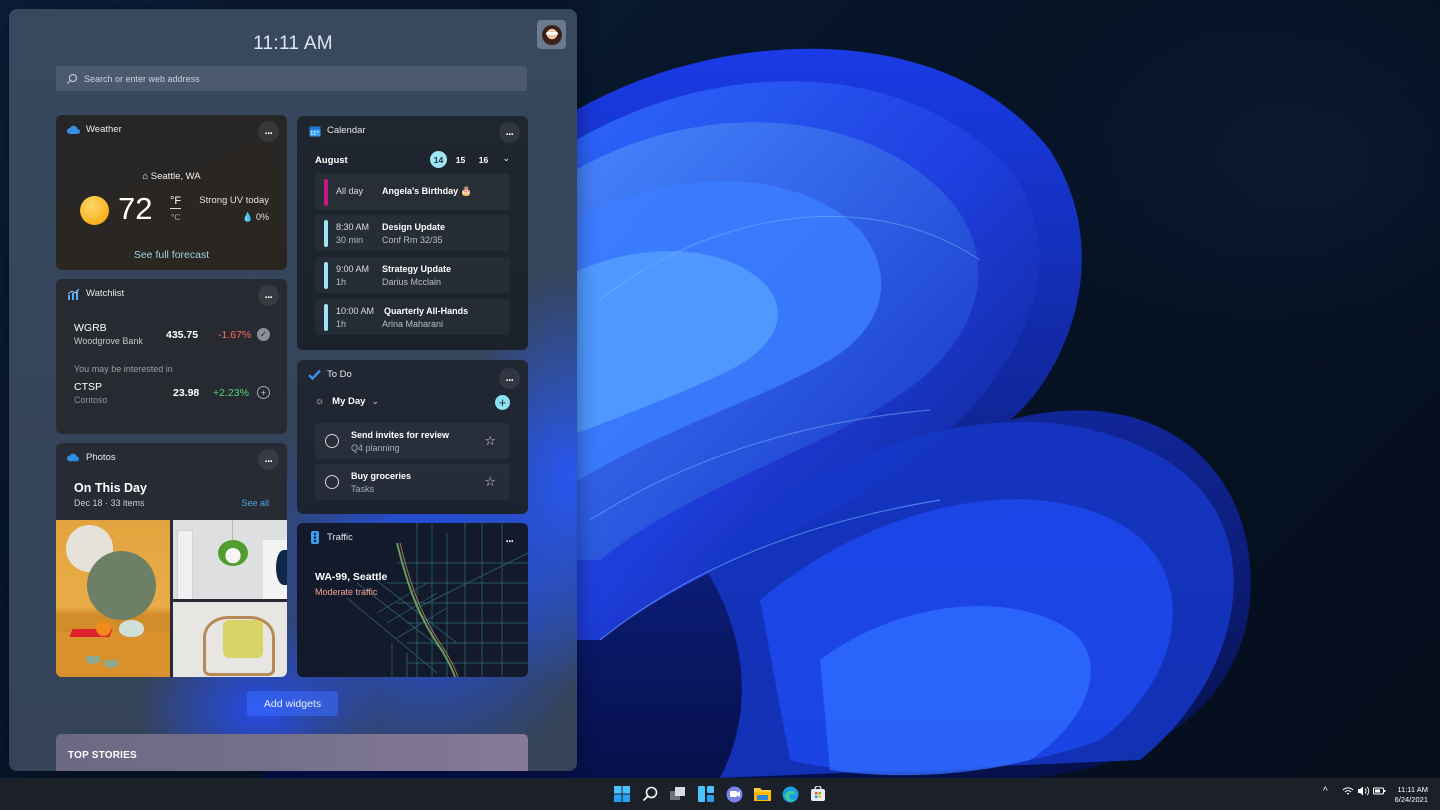 This screenshot has width=1440, height=810. Describe the element at coordinates (413, 324) in the screenshot. I see `event-detail: Arina Maharani` at that location.